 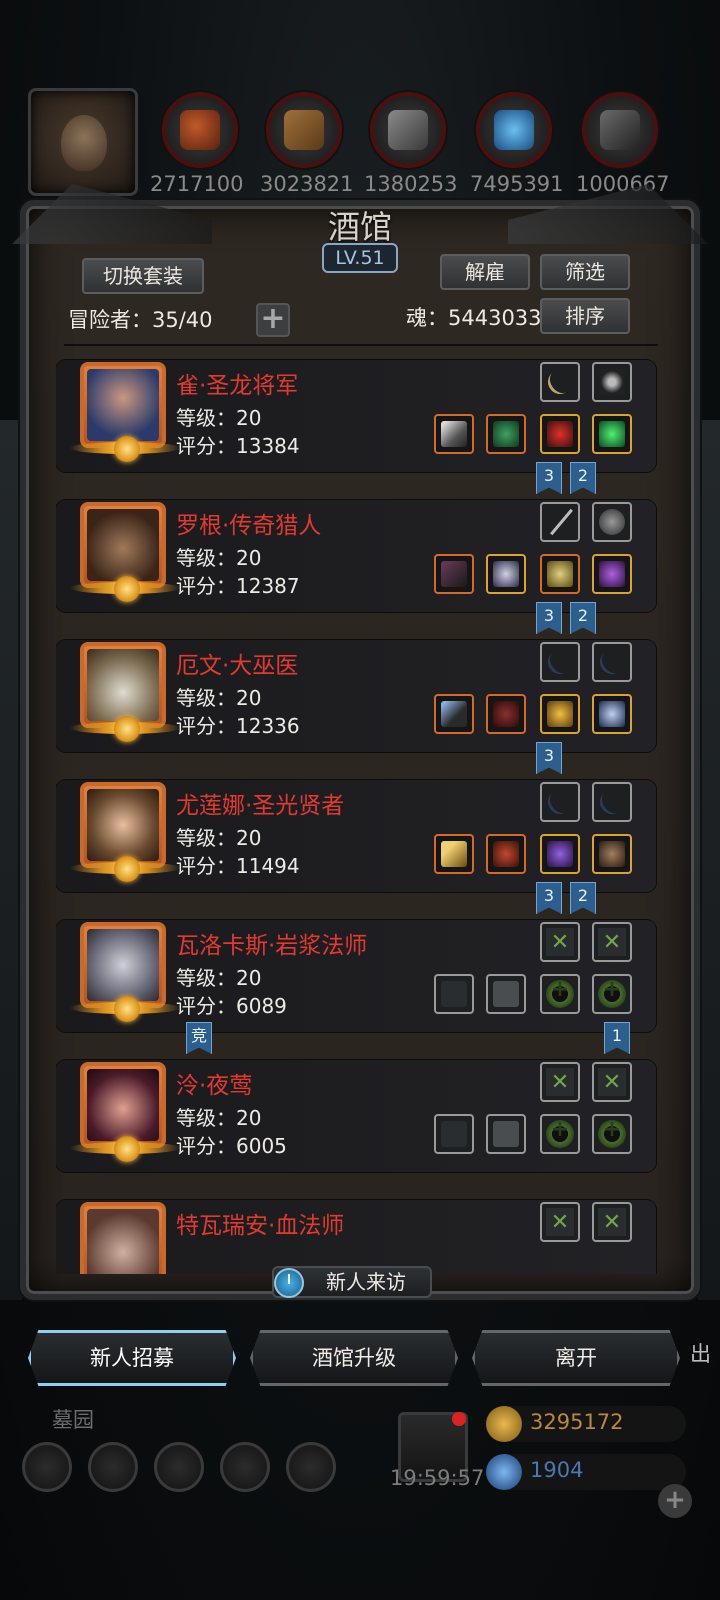 I want to click on leave-button: 离开, so click(x=576, y=1358).